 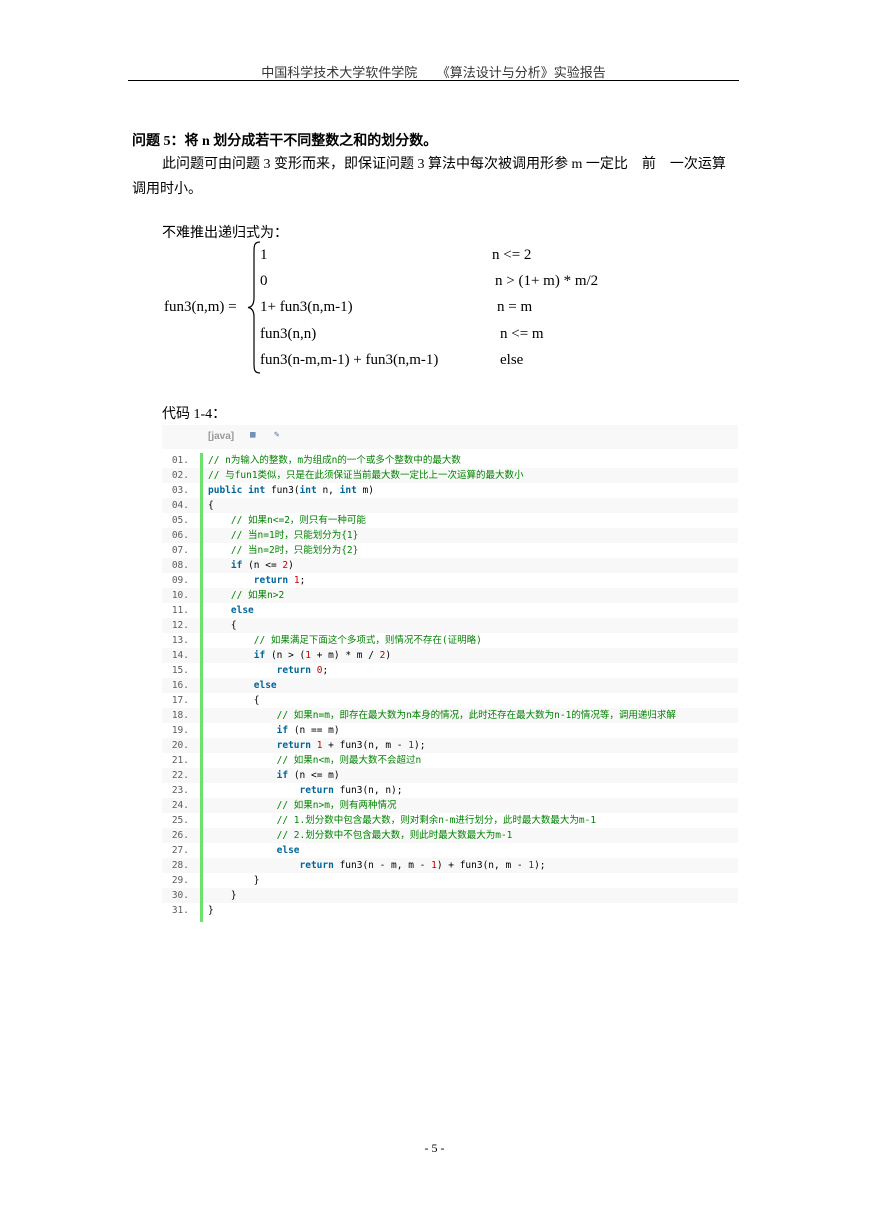 I want to click on line-number: 06., so click(x=180, y=535).